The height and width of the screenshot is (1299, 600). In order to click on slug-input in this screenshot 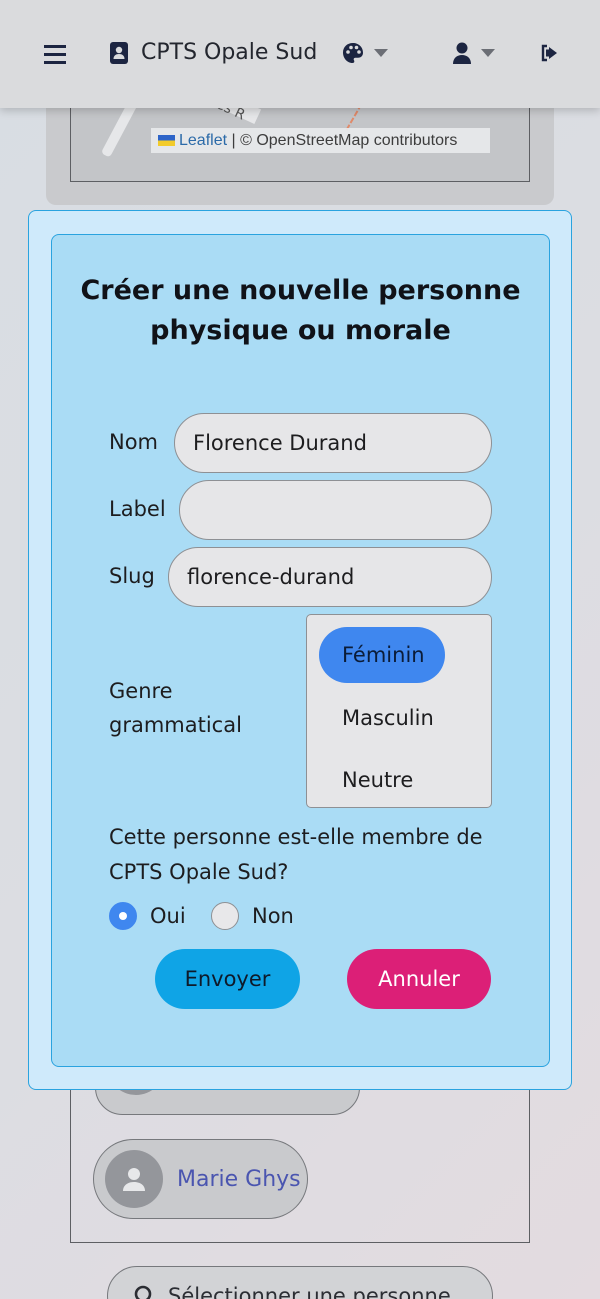, I will do `click(330, 577)`.